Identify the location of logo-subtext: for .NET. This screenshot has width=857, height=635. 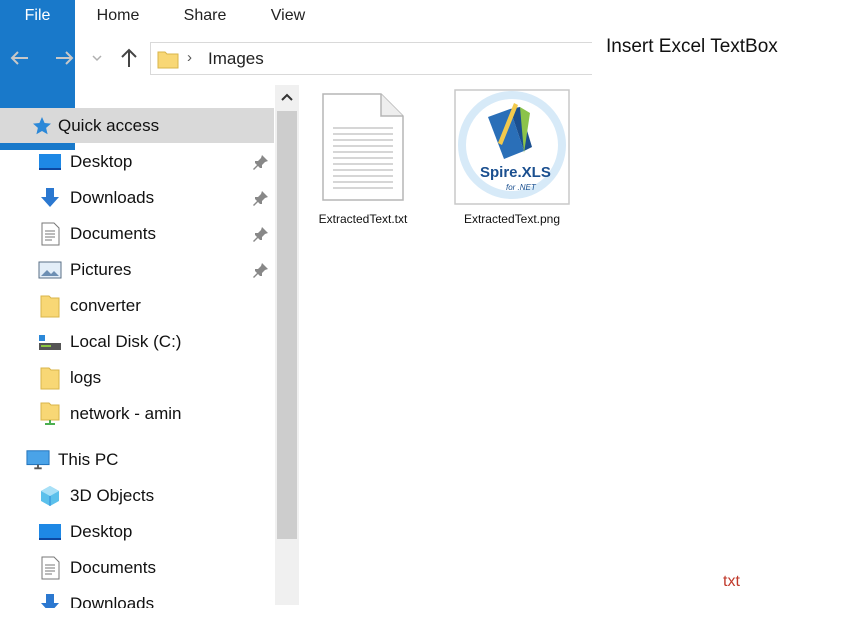
(521, 187).